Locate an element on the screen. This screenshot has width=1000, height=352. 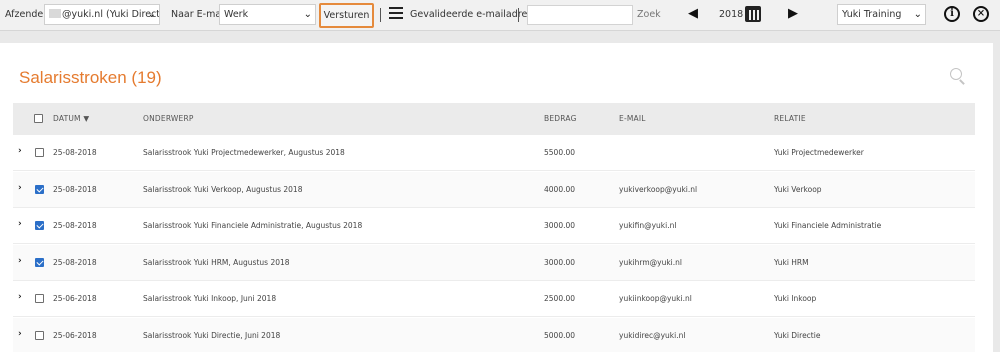
row-email: yukifin@yuki.nl is located at coordinates (648, 225).